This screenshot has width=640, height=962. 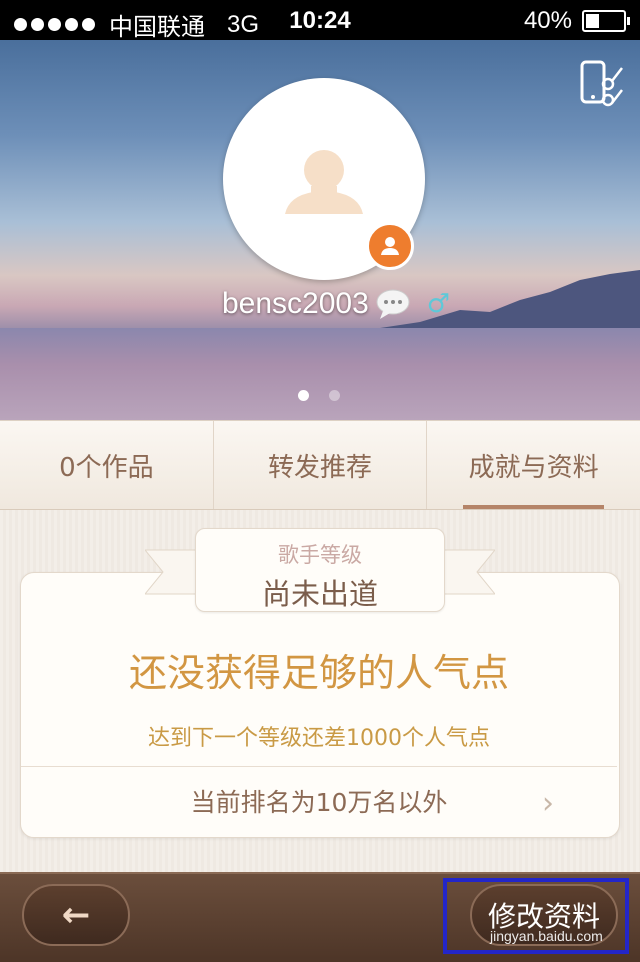 What do you see at coordinates (548, 803) in the screenshot?
I see `chevron-right-icon: ›` at bounding box center [548, 803].